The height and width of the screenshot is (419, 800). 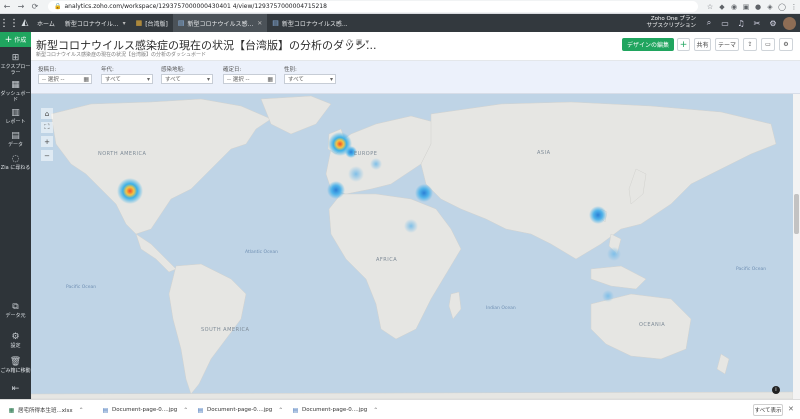 I want to click on tab-home: ホーム, so click(x=46, y=23).